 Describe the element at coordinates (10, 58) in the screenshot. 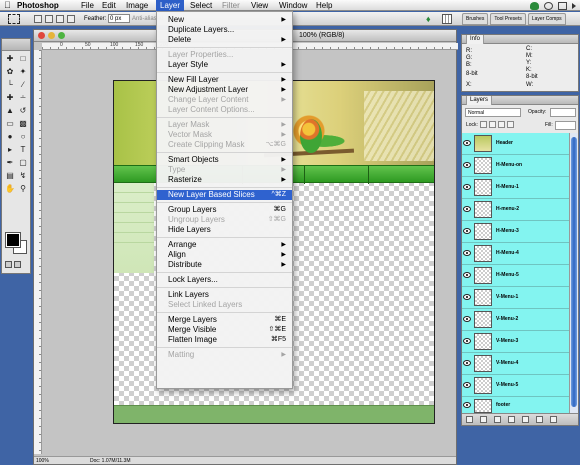

I see `move-tool-icon: ✚` at that location.